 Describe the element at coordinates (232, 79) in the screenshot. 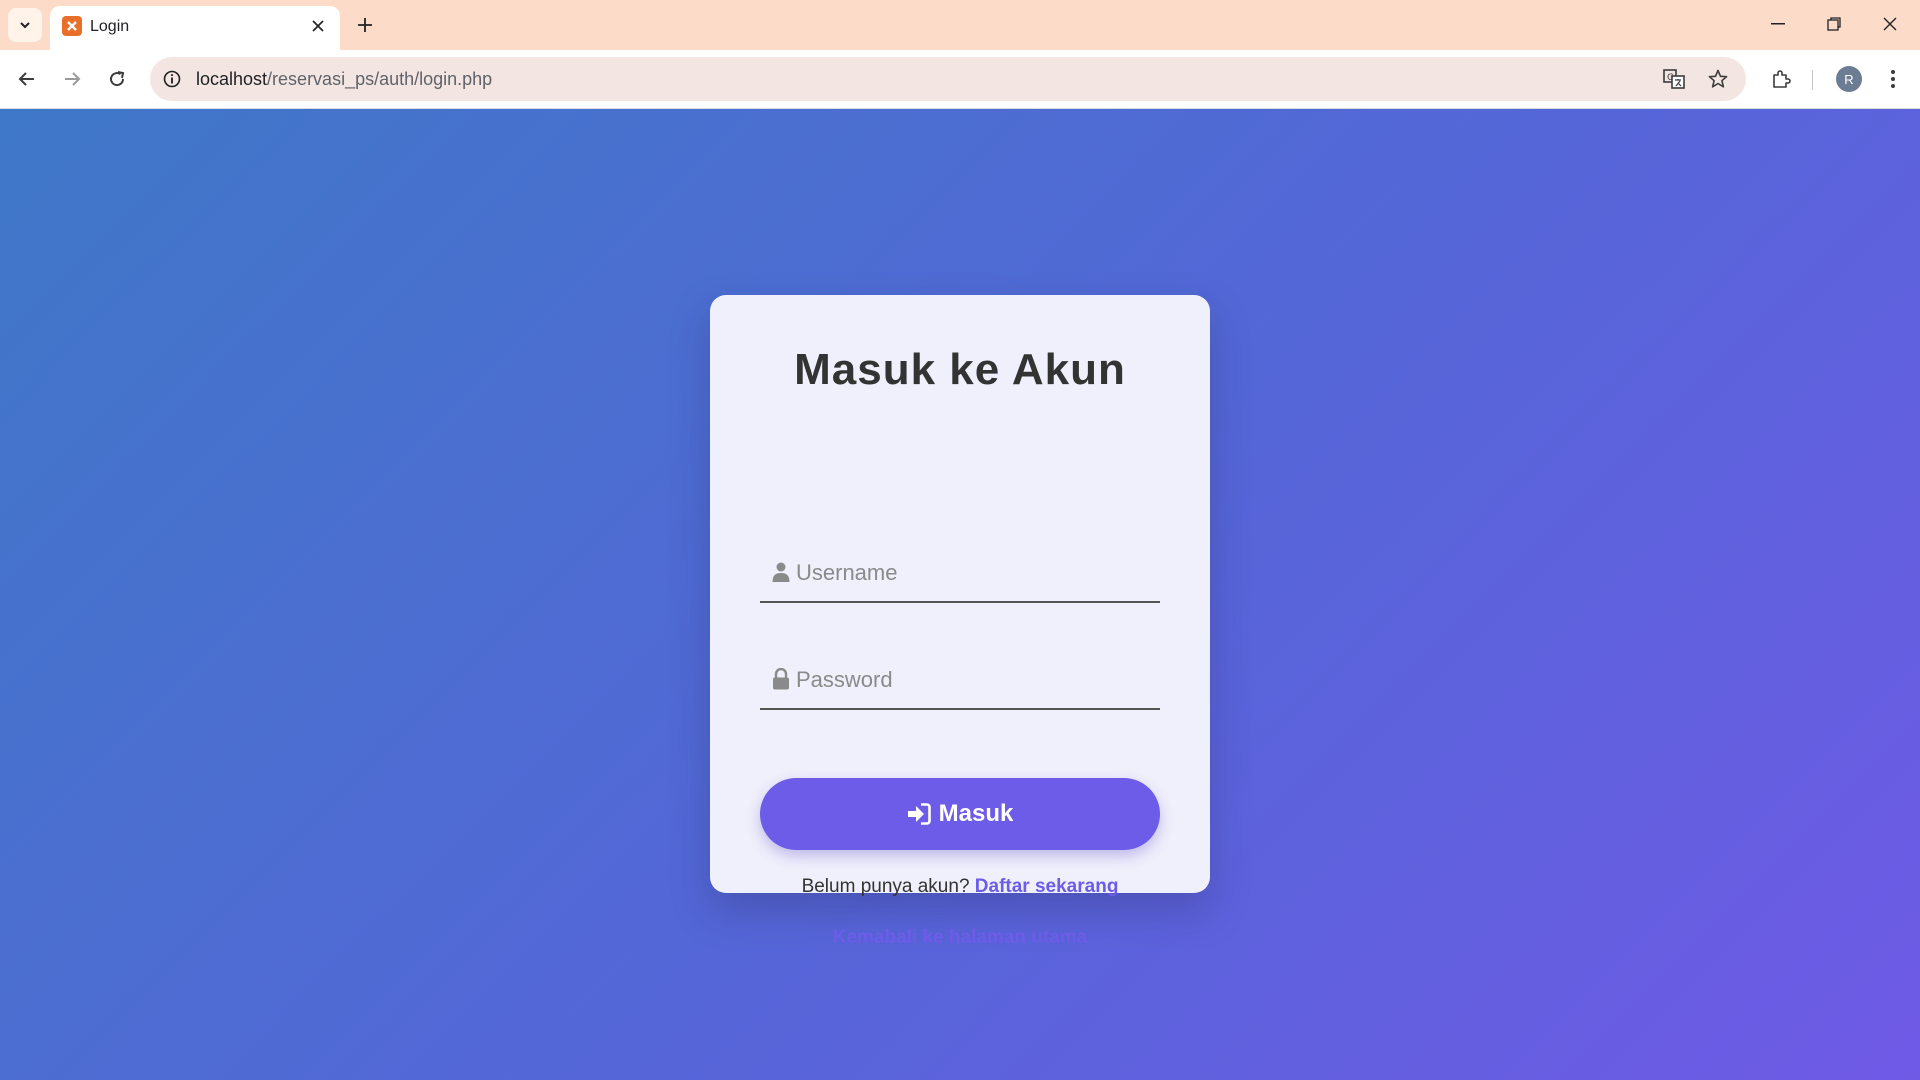

I see `url-host: localhost` at that location.